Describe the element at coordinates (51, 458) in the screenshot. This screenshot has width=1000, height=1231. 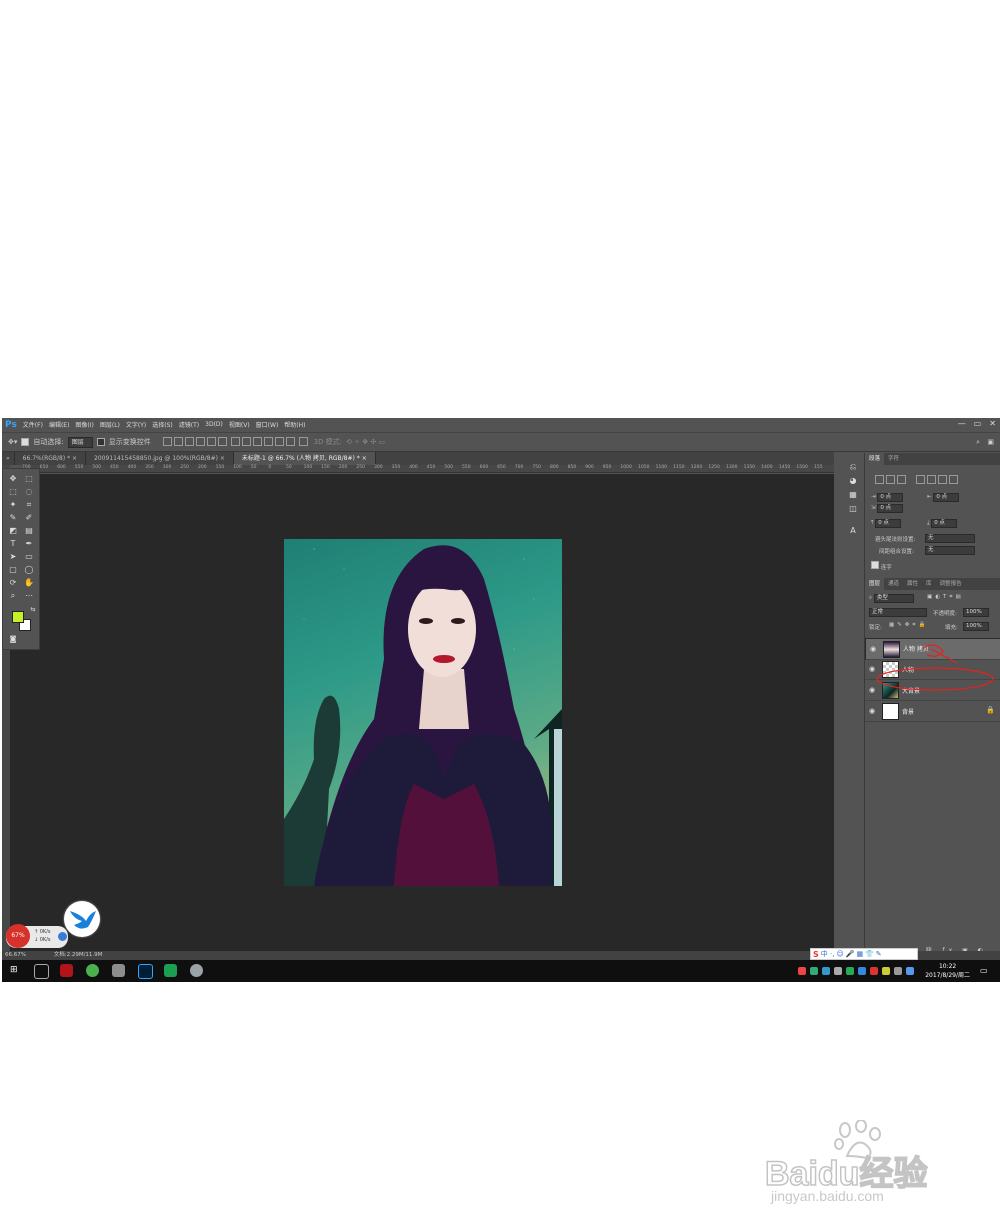
I see `tab-doc-1: 66.7%(RGB/8) * ×` at that location.